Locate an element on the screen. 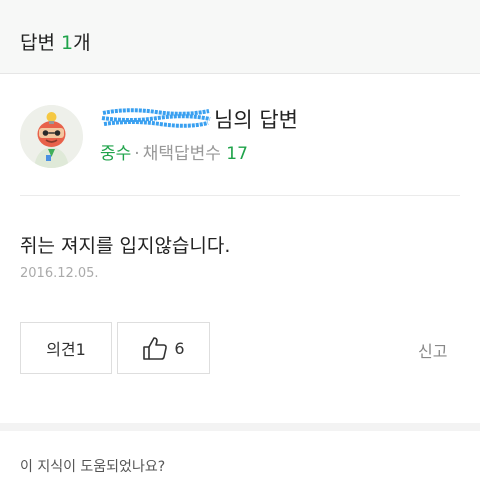  like-count: 6 is located at coordinates (179, 348).